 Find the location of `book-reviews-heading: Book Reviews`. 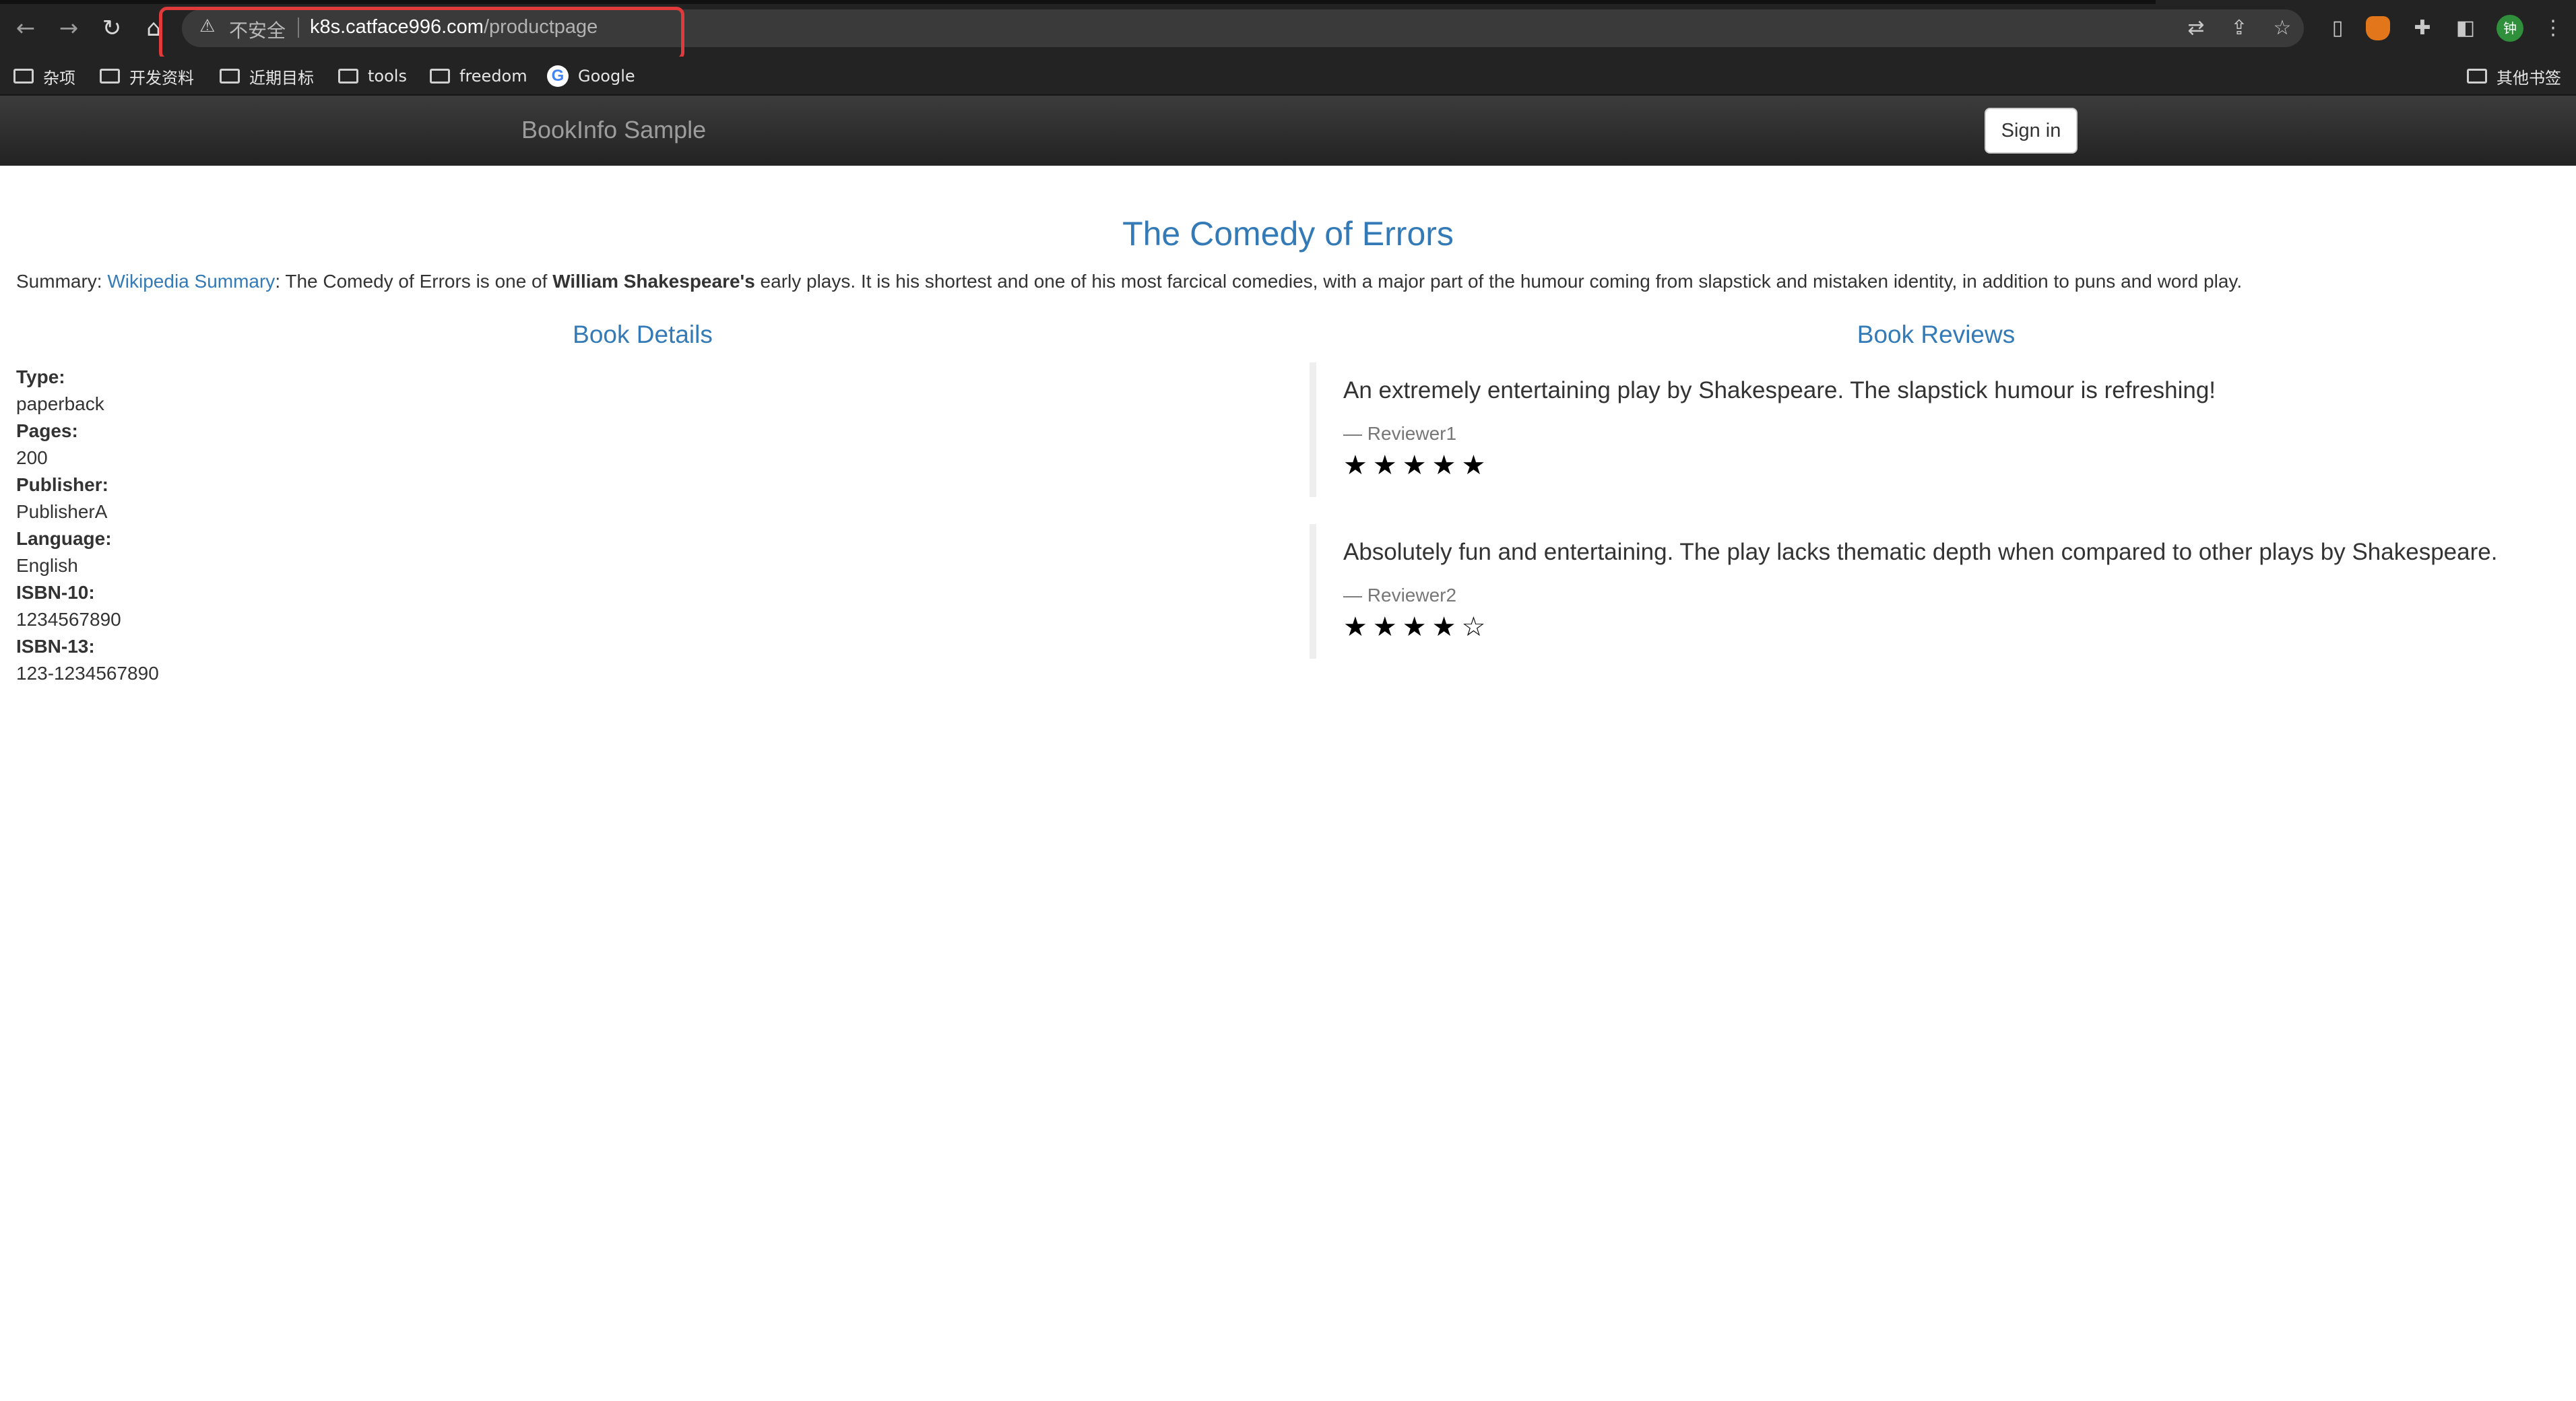

book-reviews-heading: Book Reviews is located at coordinates (1936, 335).